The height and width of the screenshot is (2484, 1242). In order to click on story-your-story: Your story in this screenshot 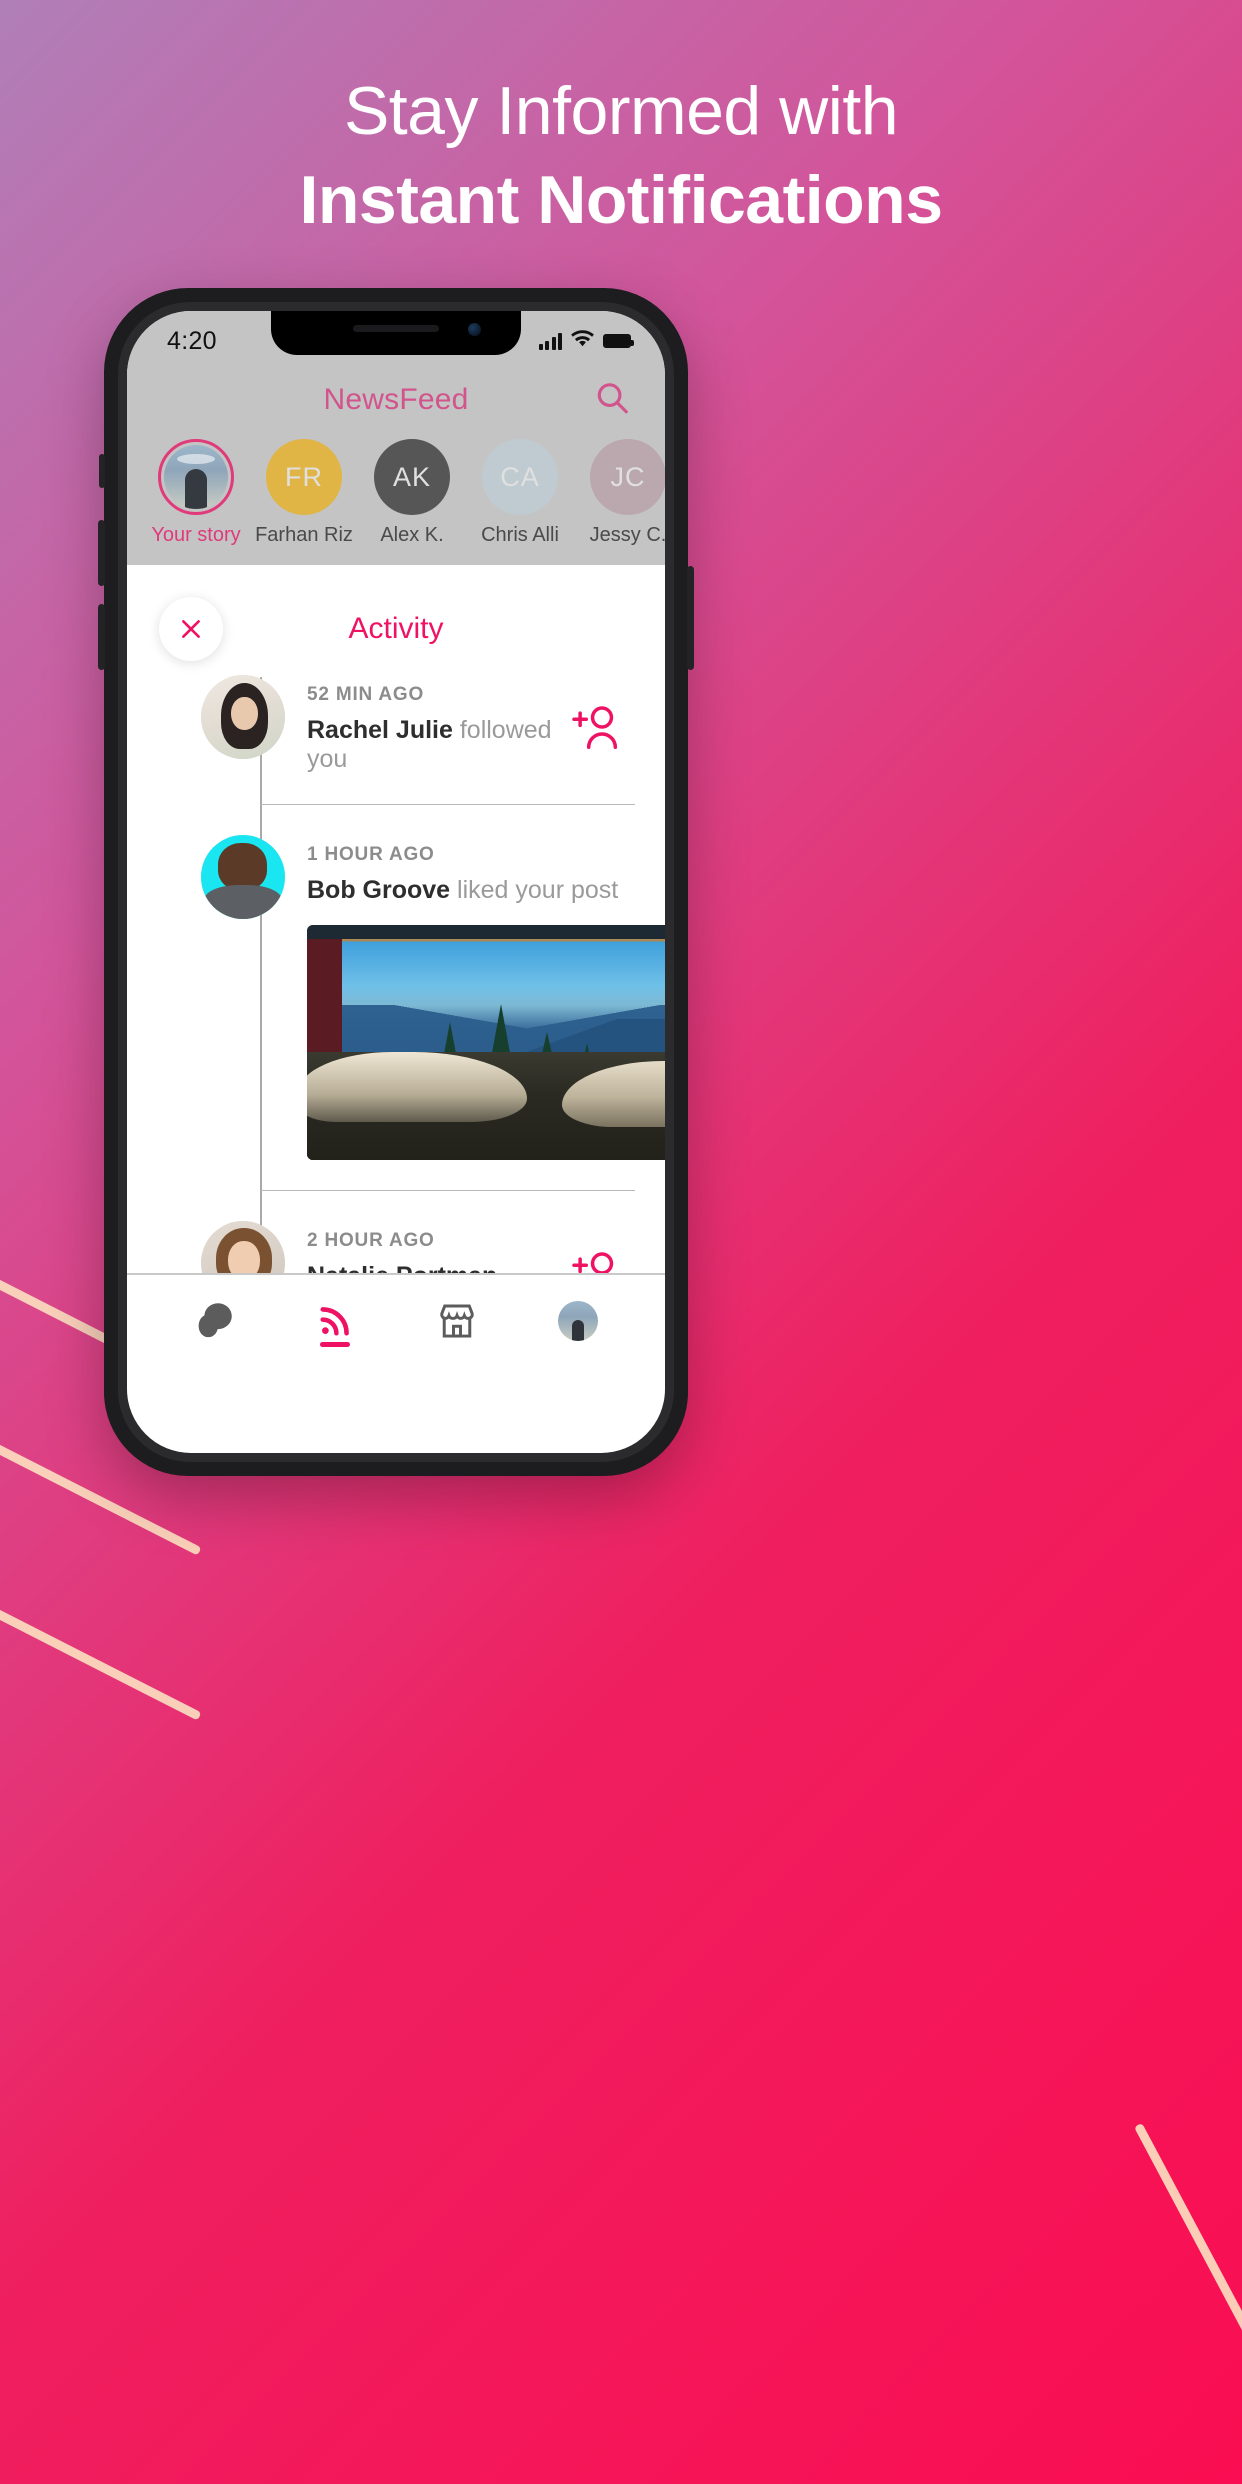, I will do `click(196, 493)`.